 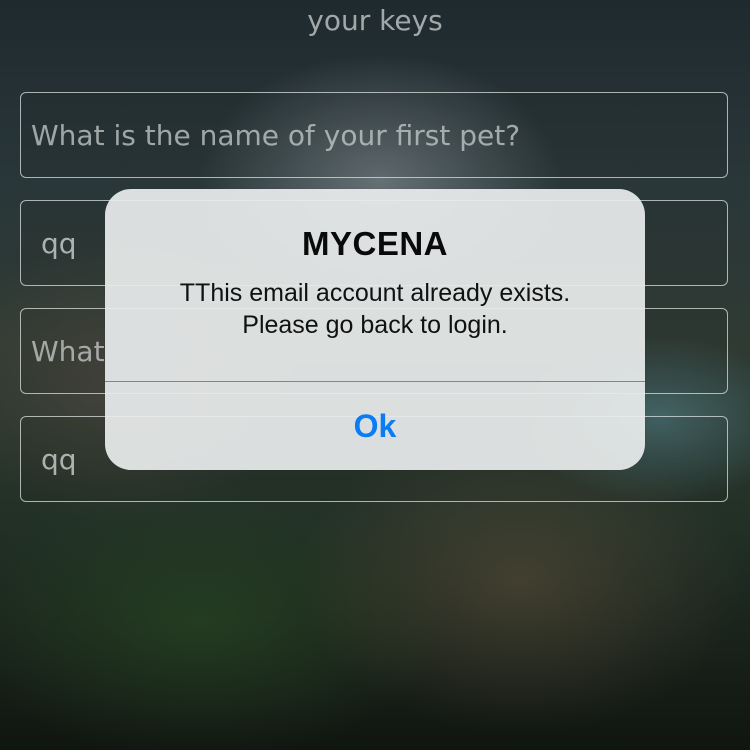 I want to click on alert-message-line-2: Please go back to login., so click(x=375, y=325).